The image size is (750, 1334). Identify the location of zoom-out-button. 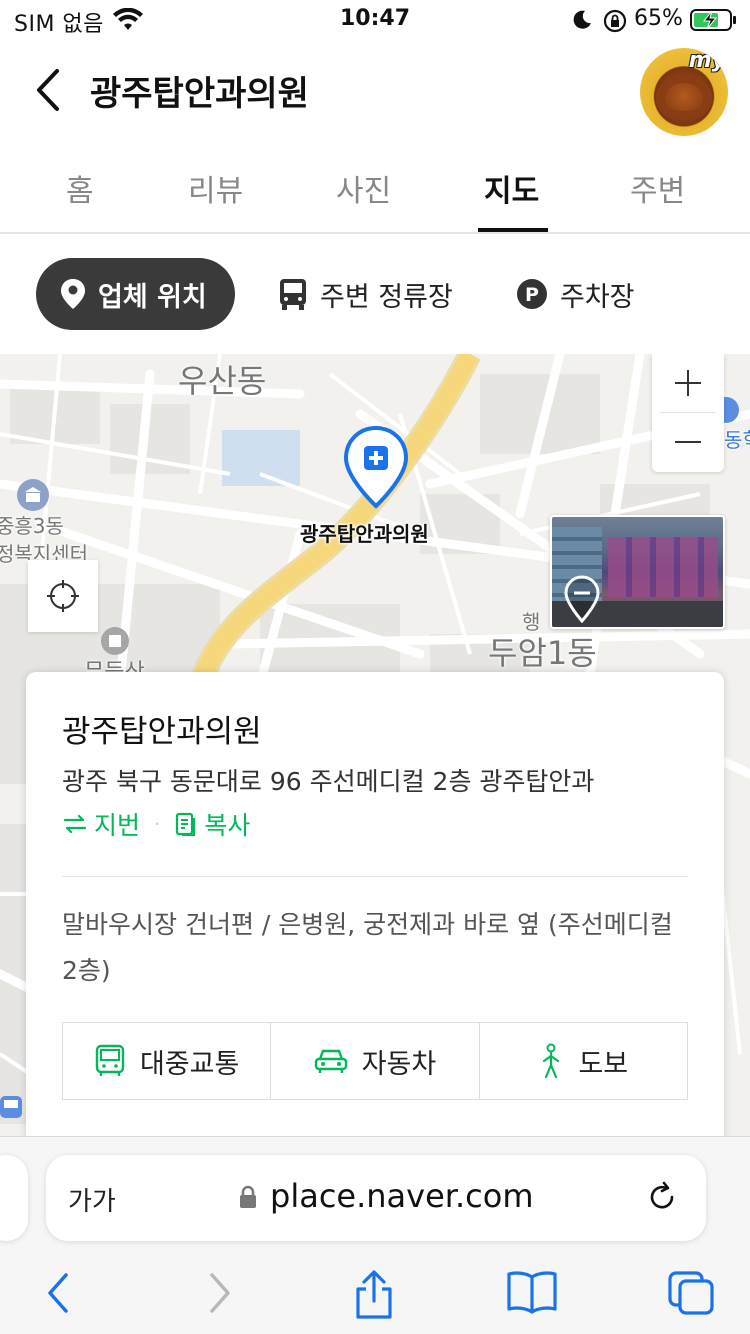
(688, 442).